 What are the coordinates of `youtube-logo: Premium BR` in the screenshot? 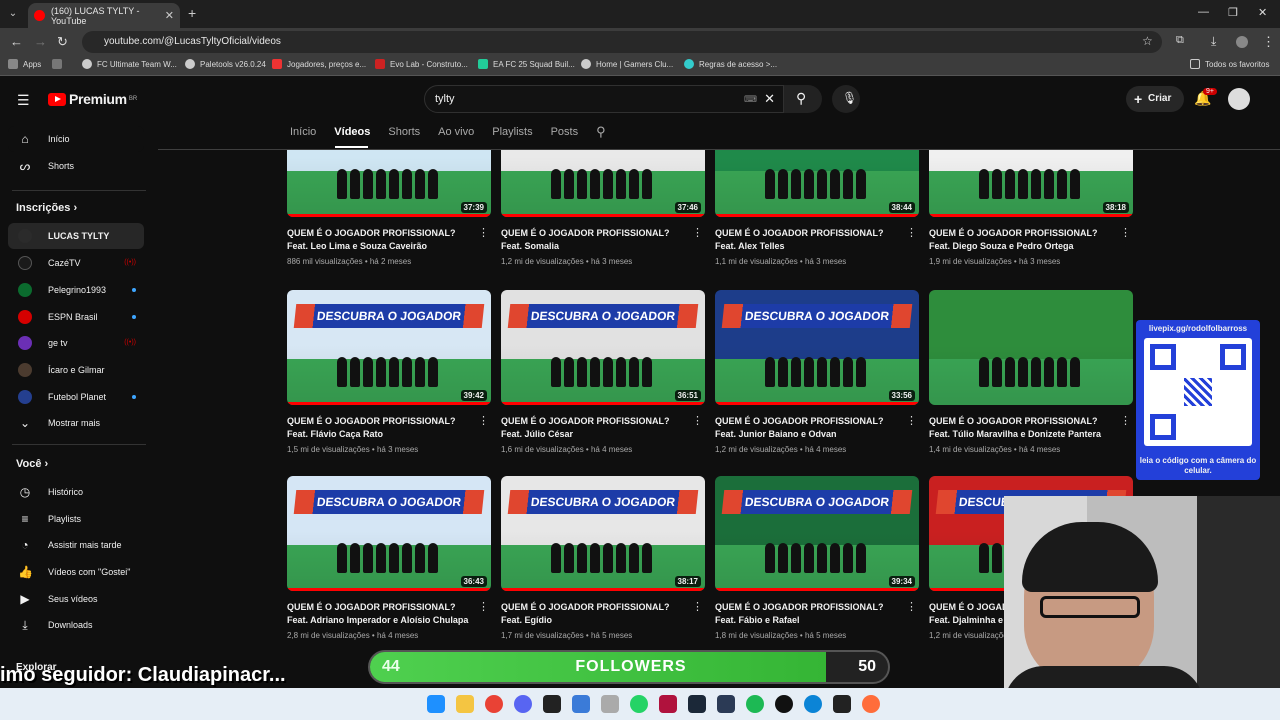 It's located at (92, 99).